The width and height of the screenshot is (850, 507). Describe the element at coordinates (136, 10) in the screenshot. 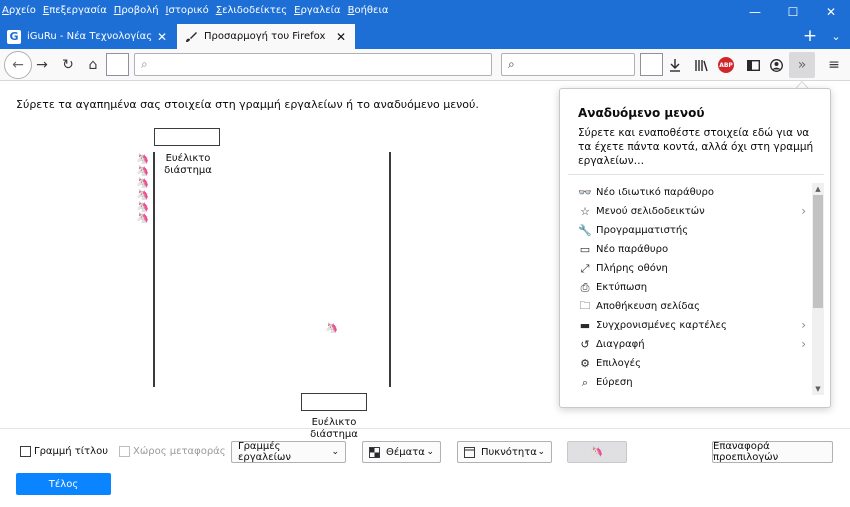

I see `menu-view: Προβολή` at that location.